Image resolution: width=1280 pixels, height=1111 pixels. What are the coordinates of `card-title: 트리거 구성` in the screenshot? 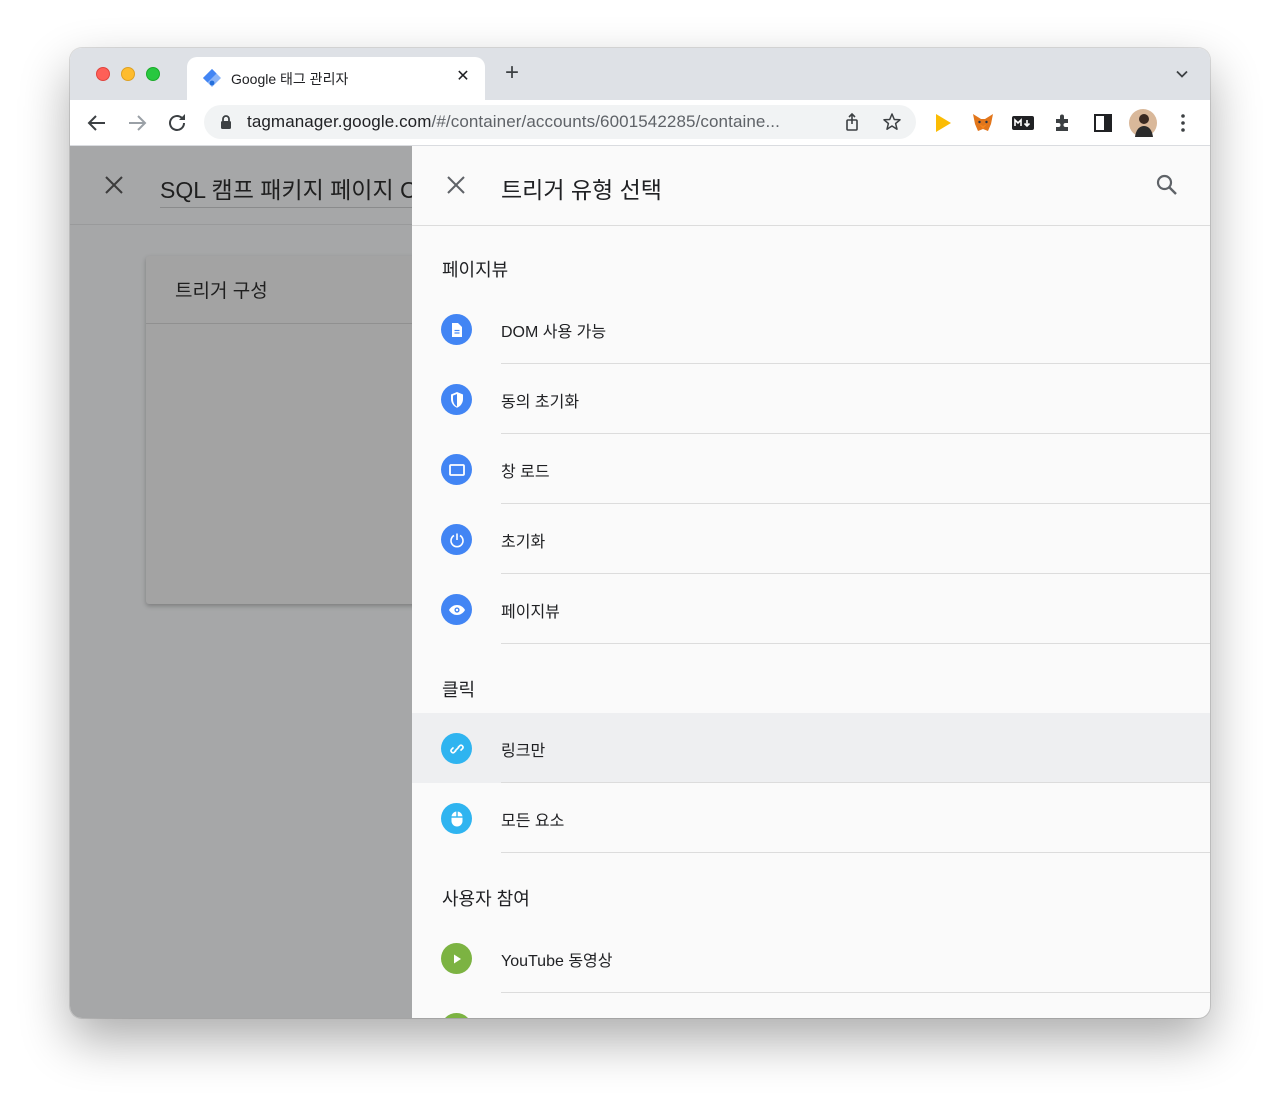 It's located at (221, 291).